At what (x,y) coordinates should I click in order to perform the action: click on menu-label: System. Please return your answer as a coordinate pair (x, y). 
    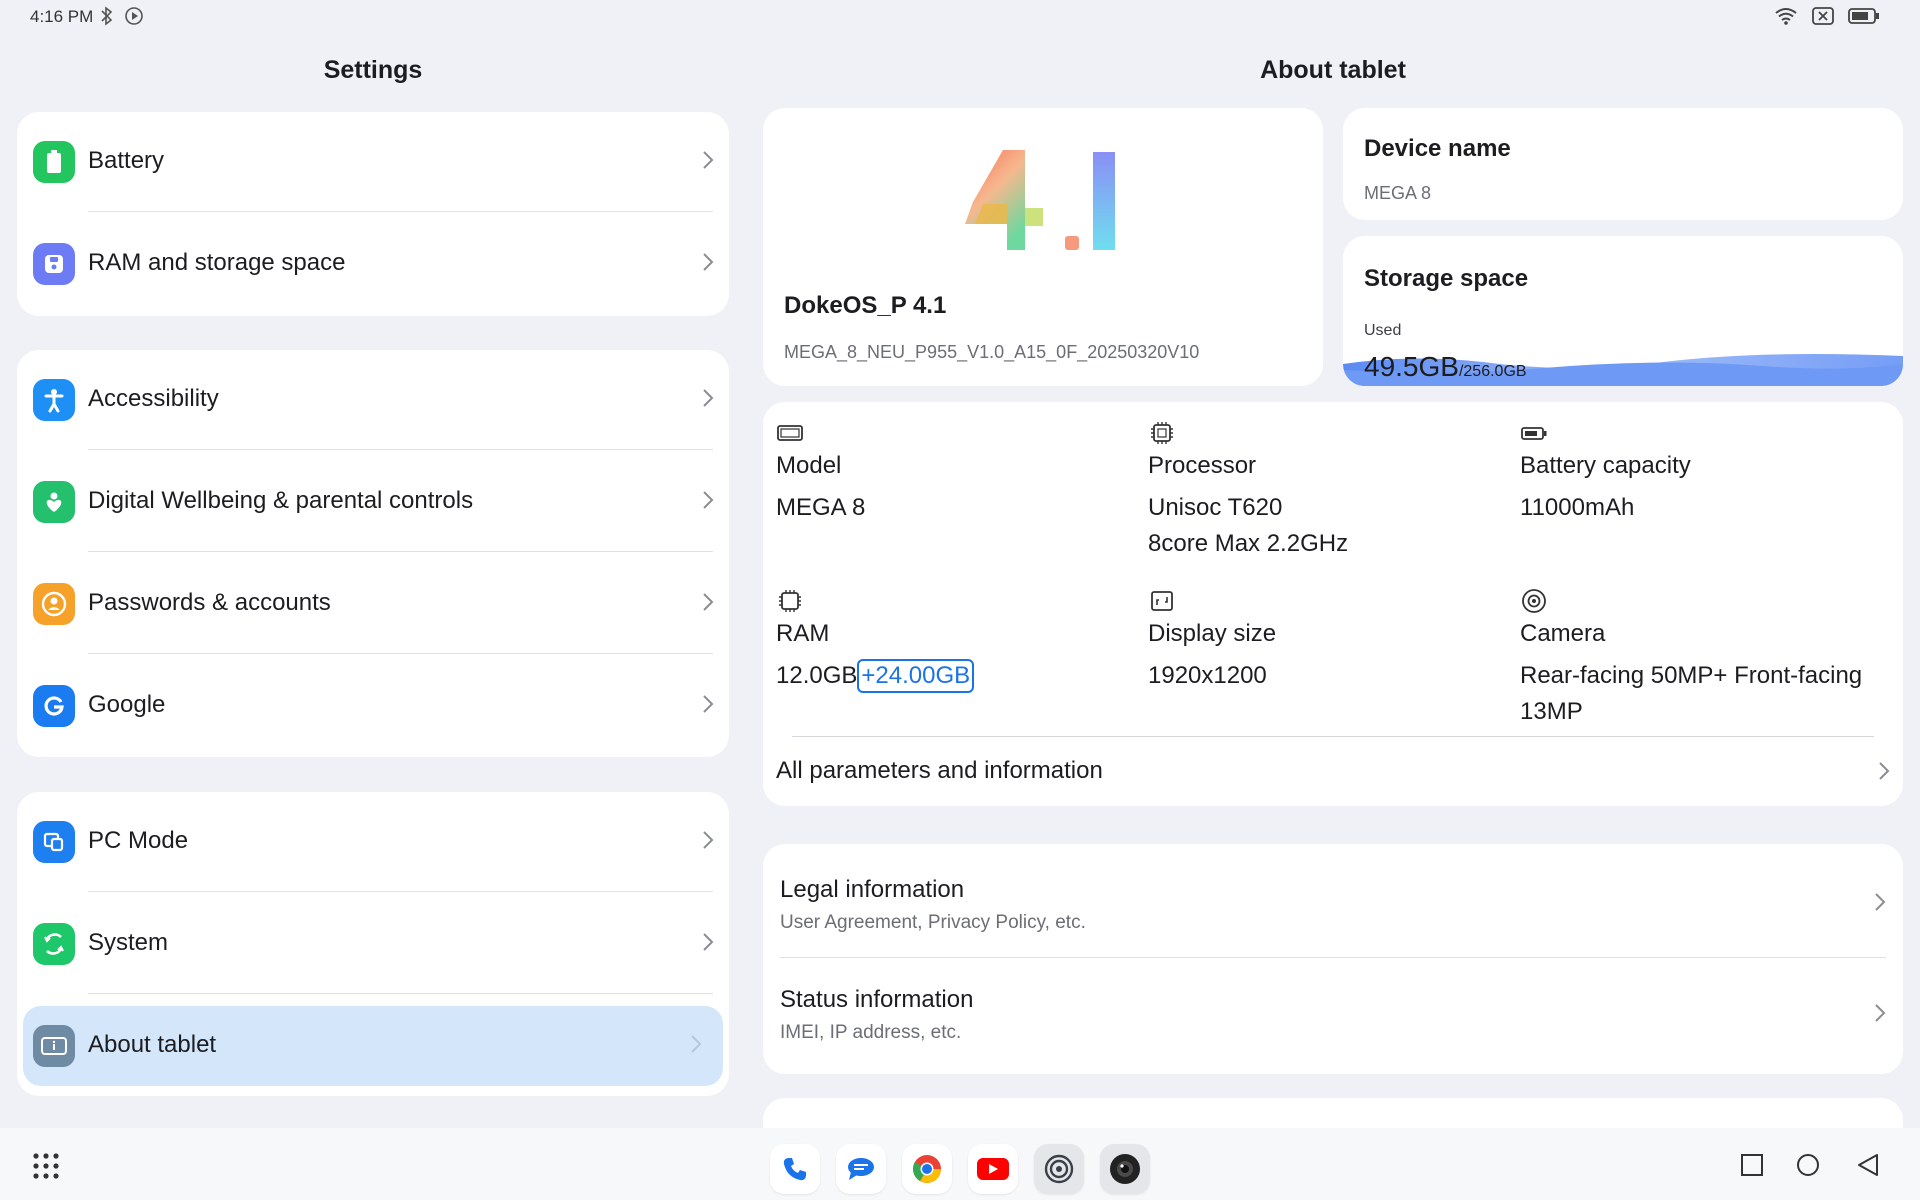
    Looking at the image, I should click on (128, 942).